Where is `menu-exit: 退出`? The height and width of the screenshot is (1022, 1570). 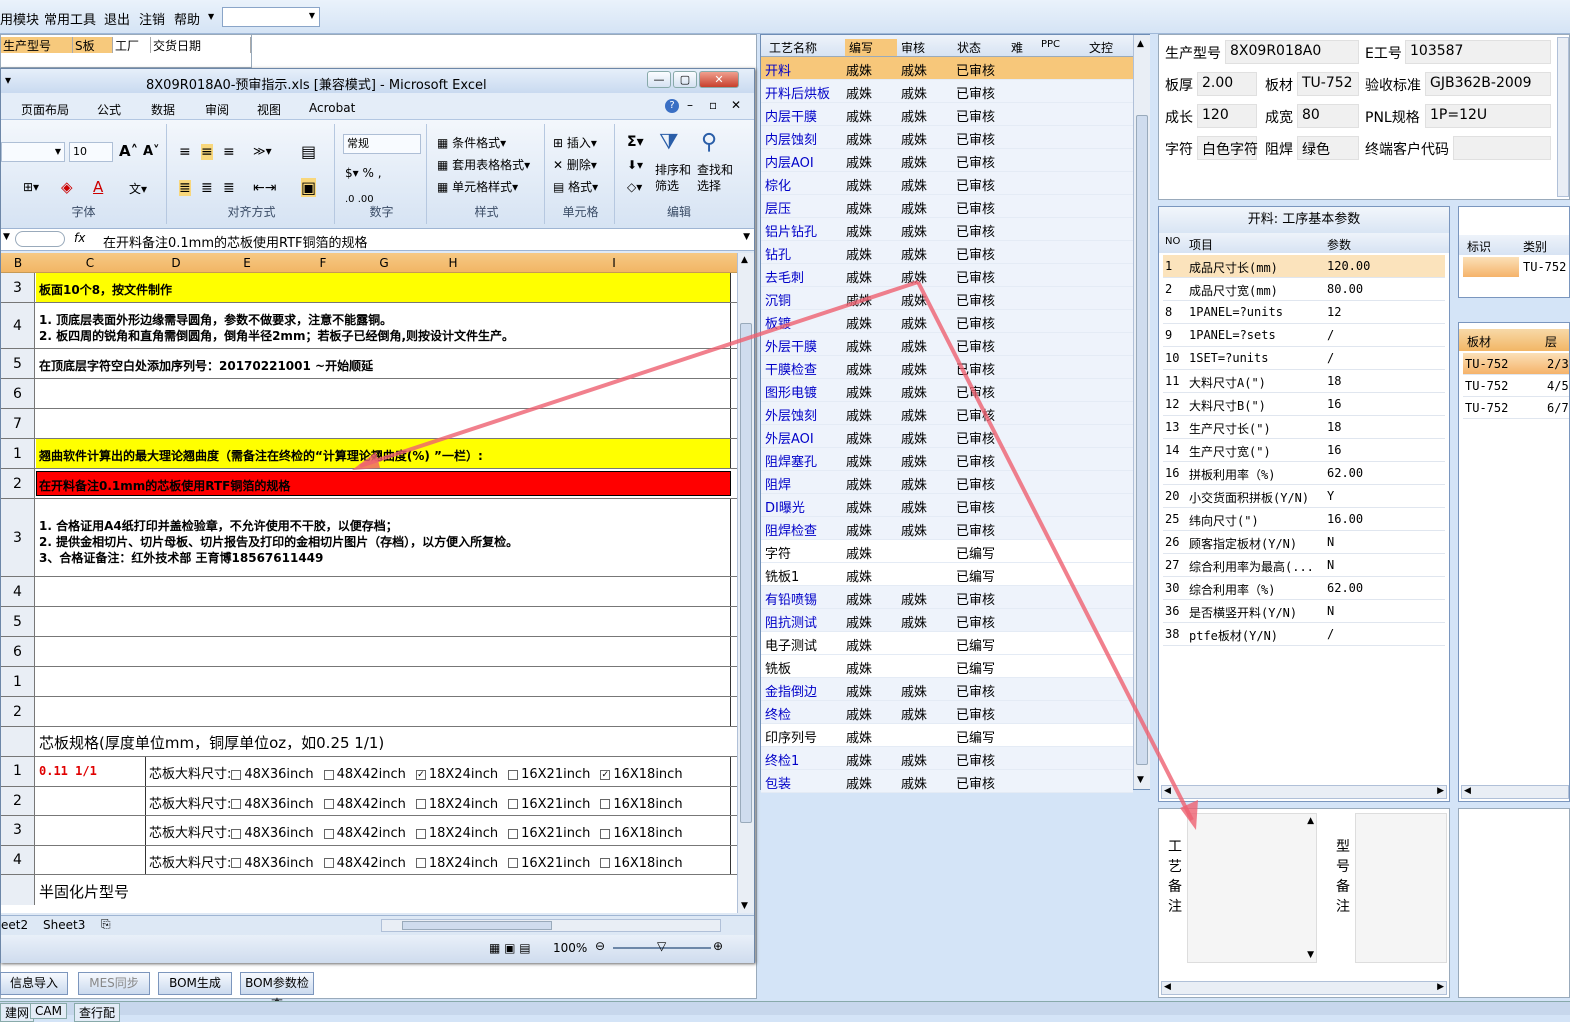
menu-exit: 退出 is located at coordinates (117, 18).